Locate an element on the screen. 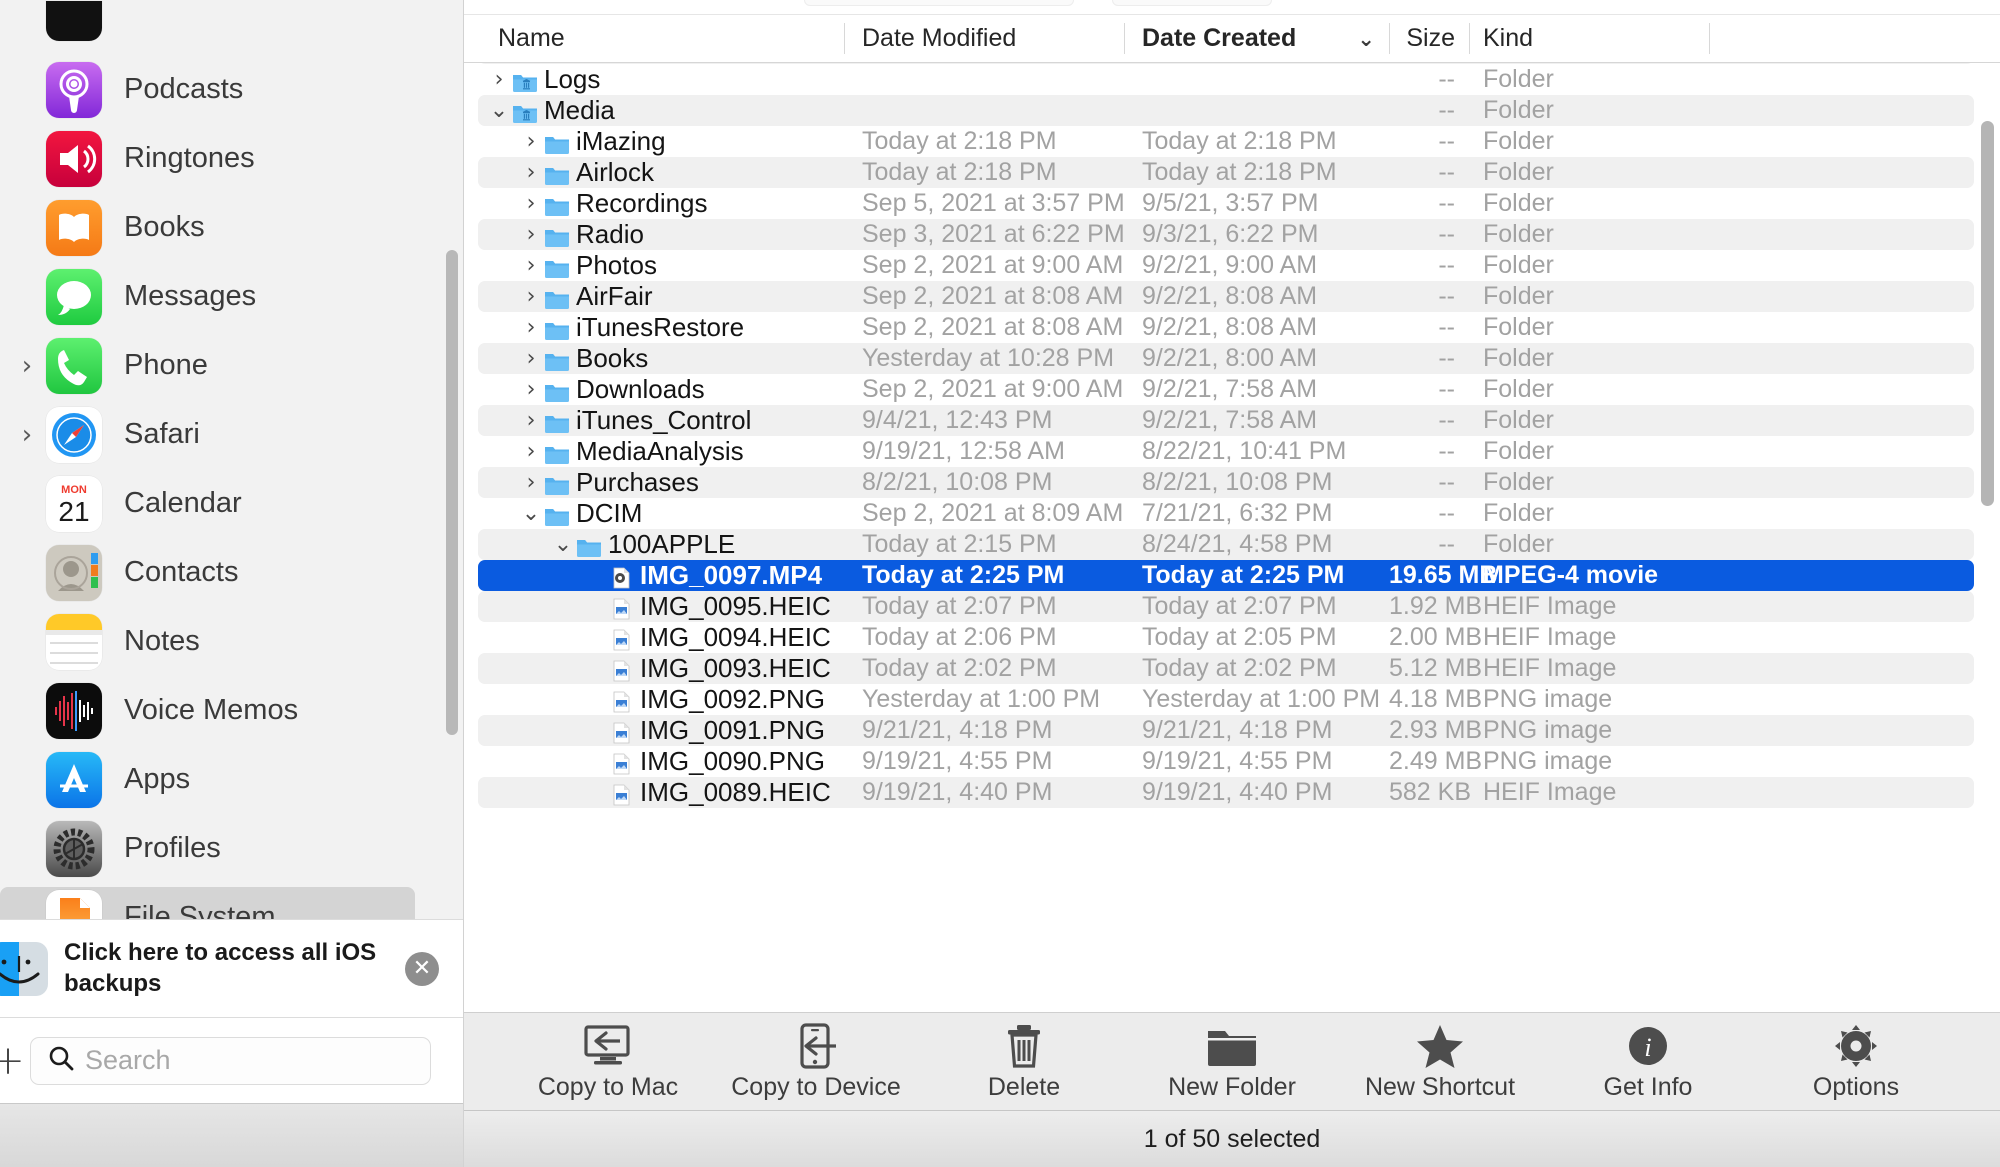  phone-icon is located at coordinates (74, 365).